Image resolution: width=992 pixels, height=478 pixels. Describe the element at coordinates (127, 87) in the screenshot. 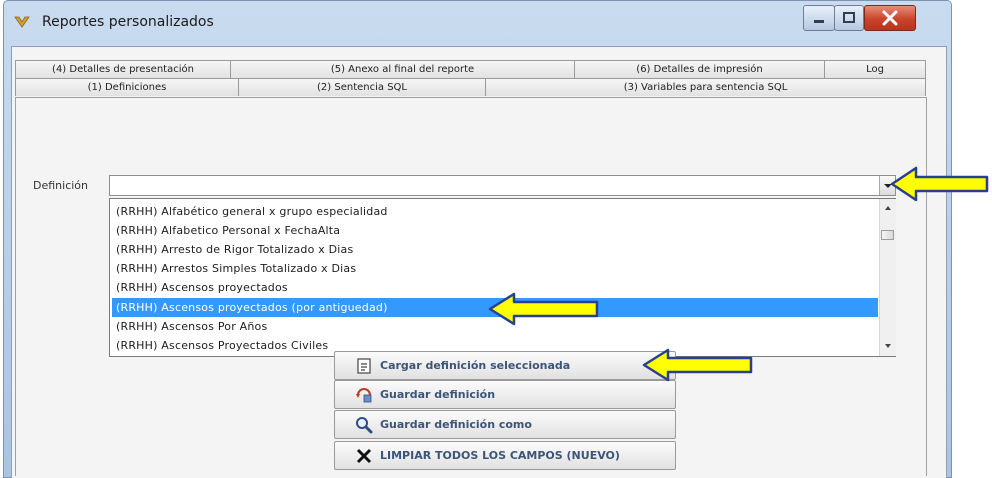

I see `tab-definiciones: (1) Definiciones` at that location.